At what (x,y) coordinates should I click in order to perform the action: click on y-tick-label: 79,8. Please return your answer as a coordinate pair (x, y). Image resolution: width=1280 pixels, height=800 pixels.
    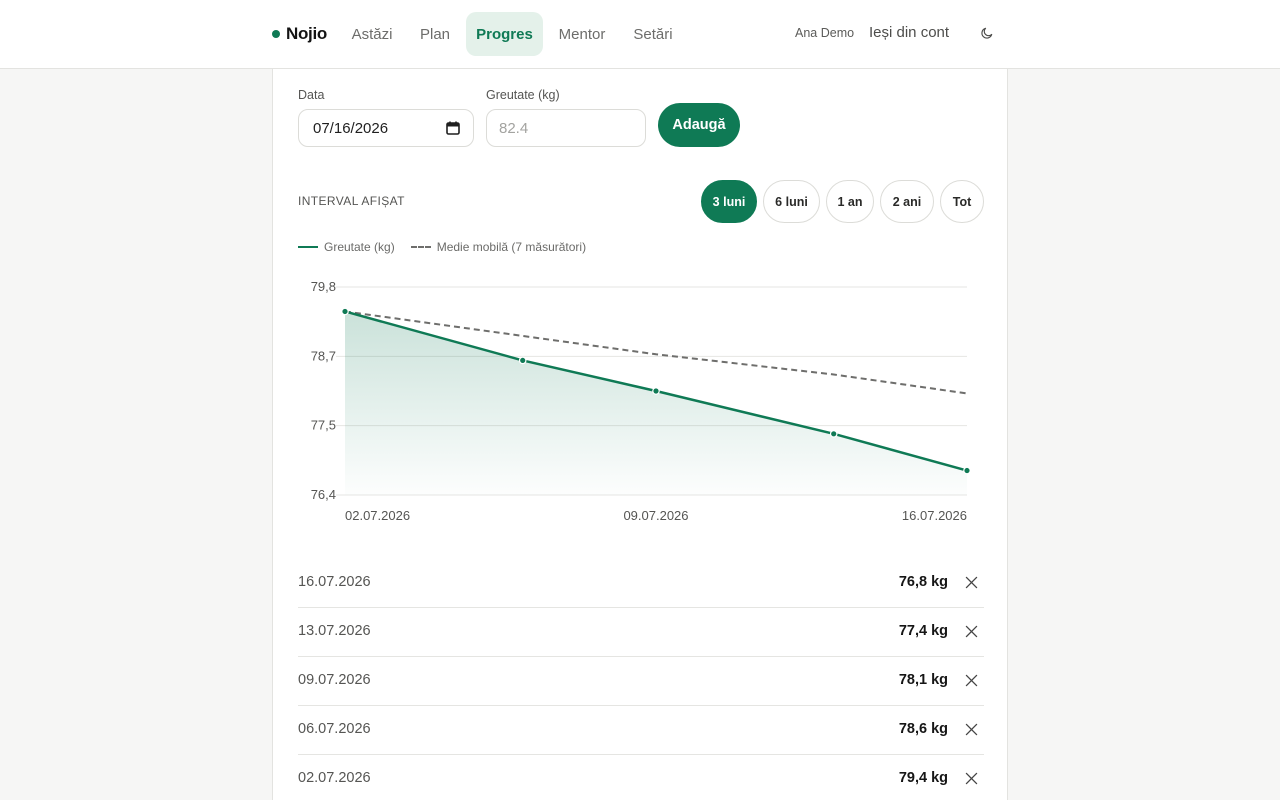
    Looking at the image, I should click on (323, 286).